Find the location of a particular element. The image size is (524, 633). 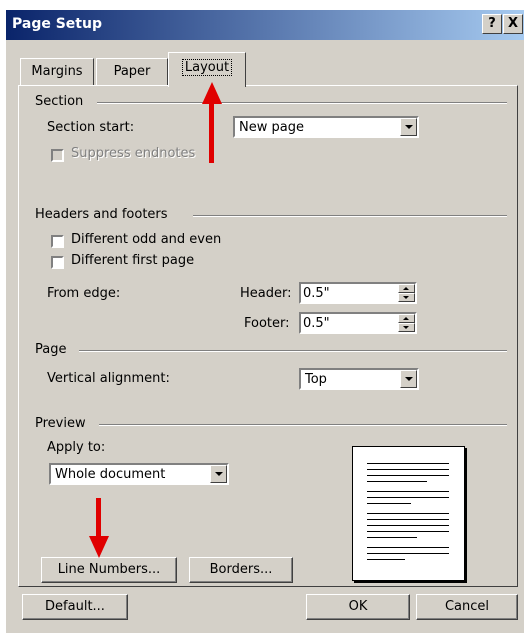

header-spinner: 0.5" is located at coordinates (358, 293).